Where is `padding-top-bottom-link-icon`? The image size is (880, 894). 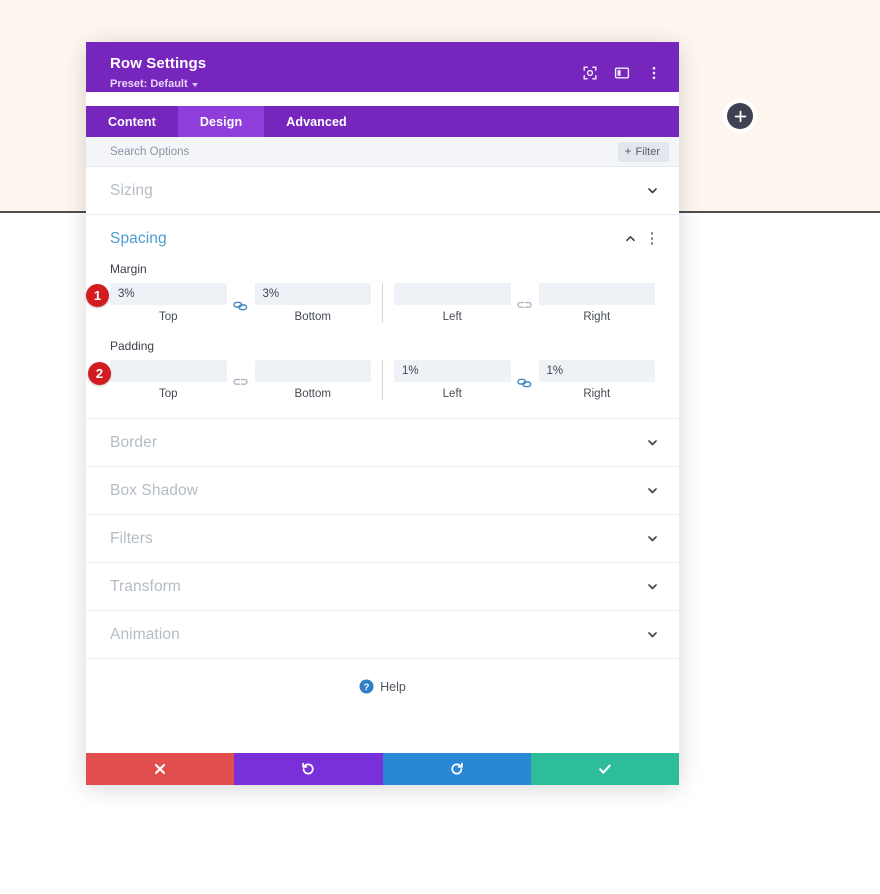 padding-top-bottom-link-icon is located at coordinates (241, 380).